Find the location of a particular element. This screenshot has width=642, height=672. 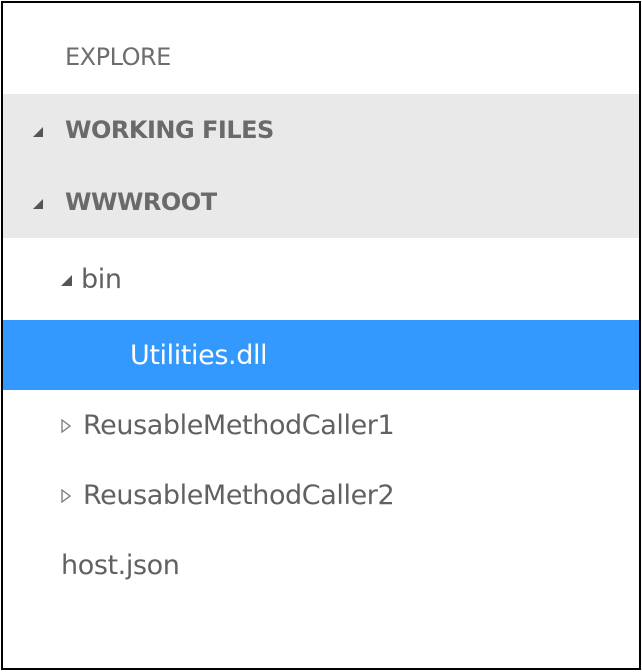

tree-item-reusablemethodcaller2: ReusableMethodCaller2 is located at coordinates (321, 495).